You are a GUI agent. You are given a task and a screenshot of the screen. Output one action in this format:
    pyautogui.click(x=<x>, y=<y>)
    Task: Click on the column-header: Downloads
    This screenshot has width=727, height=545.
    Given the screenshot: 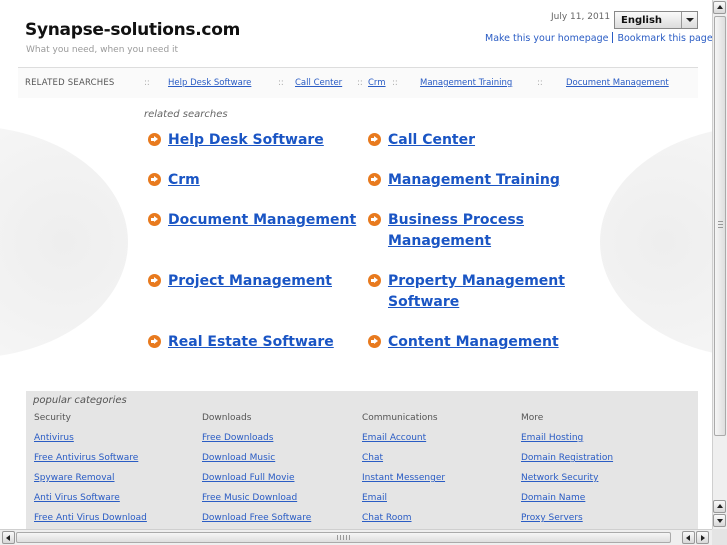 What is the action you would take?
    pyautogui.click(x=227, y=418)
    